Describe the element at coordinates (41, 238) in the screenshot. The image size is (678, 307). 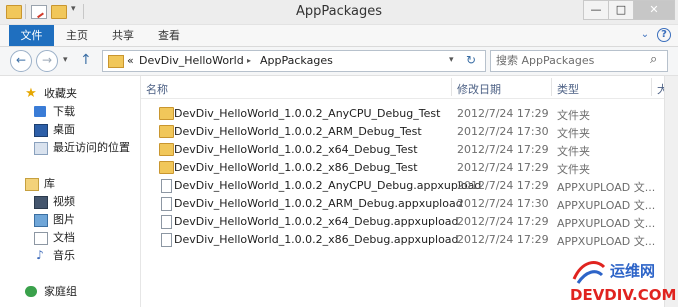
I see `documents-icon` at that location.